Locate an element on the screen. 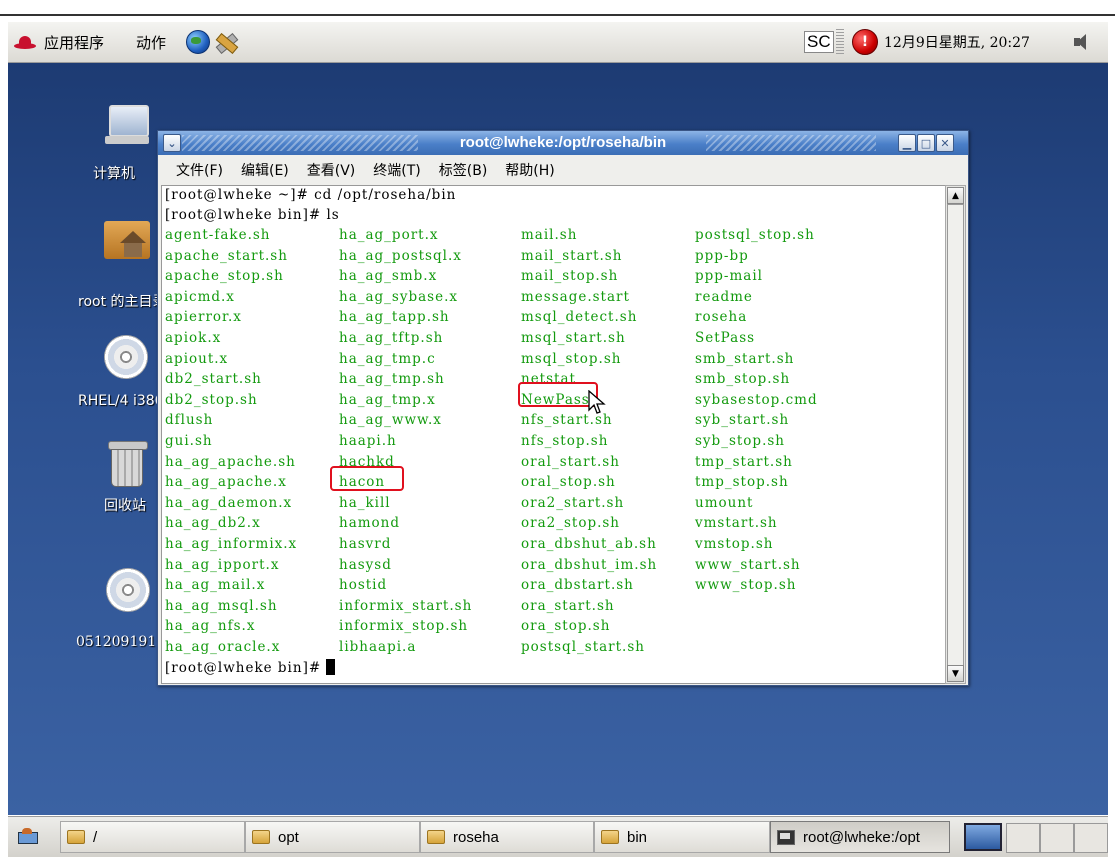 Image resolution: width=1115 pixels, height=857 pixels. ls-entry: apicmd.x is located at coordinates (200, 296).